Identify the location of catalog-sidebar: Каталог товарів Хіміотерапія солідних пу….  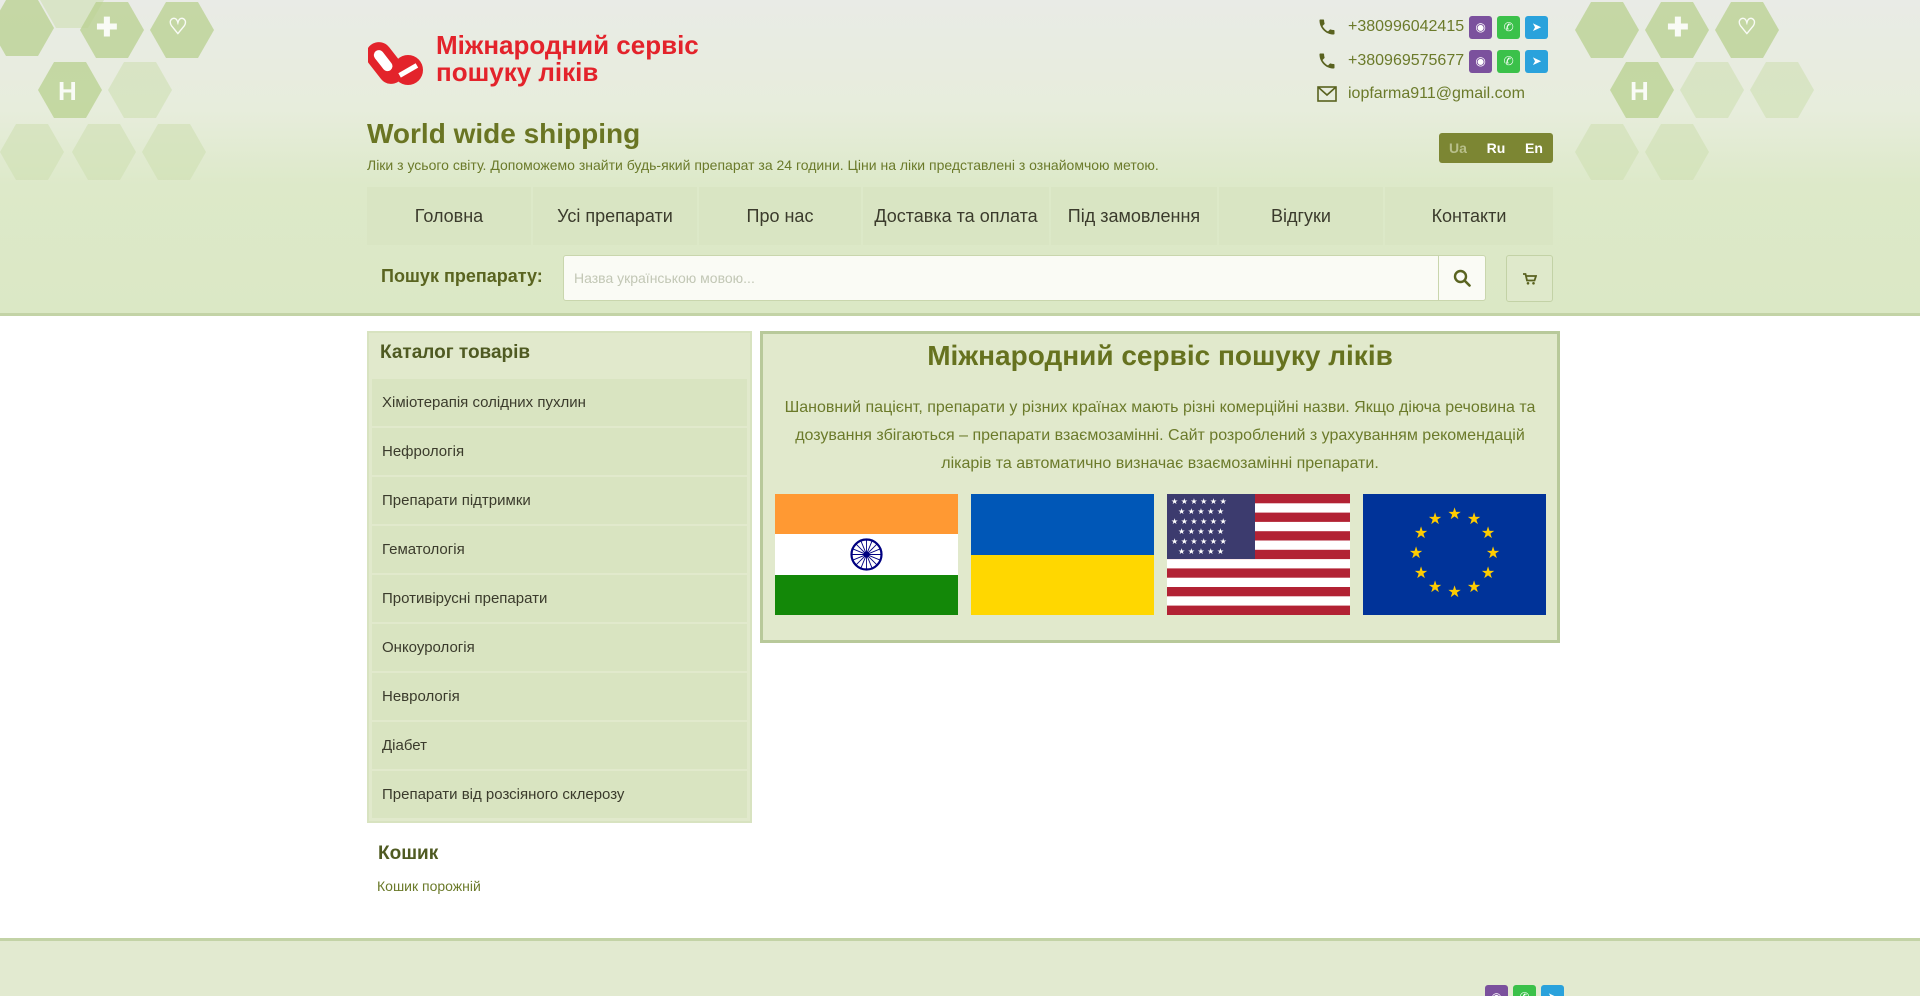
(559, 577).